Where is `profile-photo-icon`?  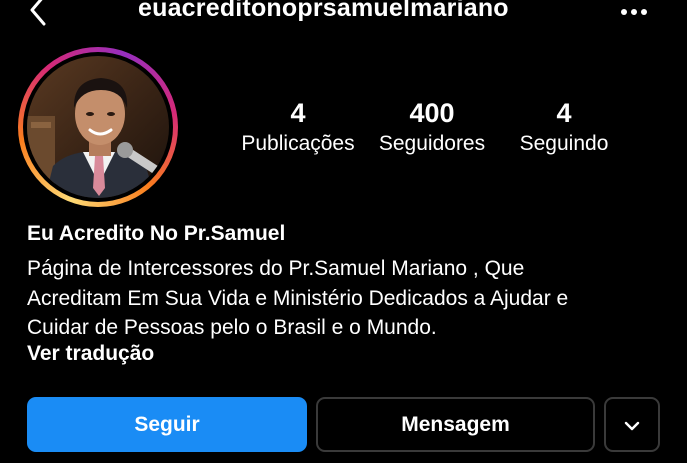
profile-photo-icon is located at coordinates (98, 127).